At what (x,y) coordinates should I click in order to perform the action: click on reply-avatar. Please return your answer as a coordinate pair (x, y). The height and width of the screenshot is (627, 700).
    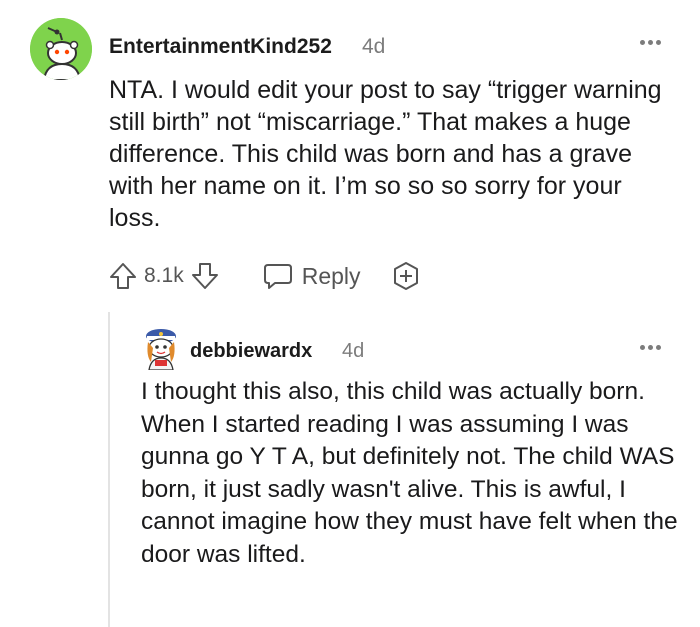
    Looking at the image, I should click on (161, 348).